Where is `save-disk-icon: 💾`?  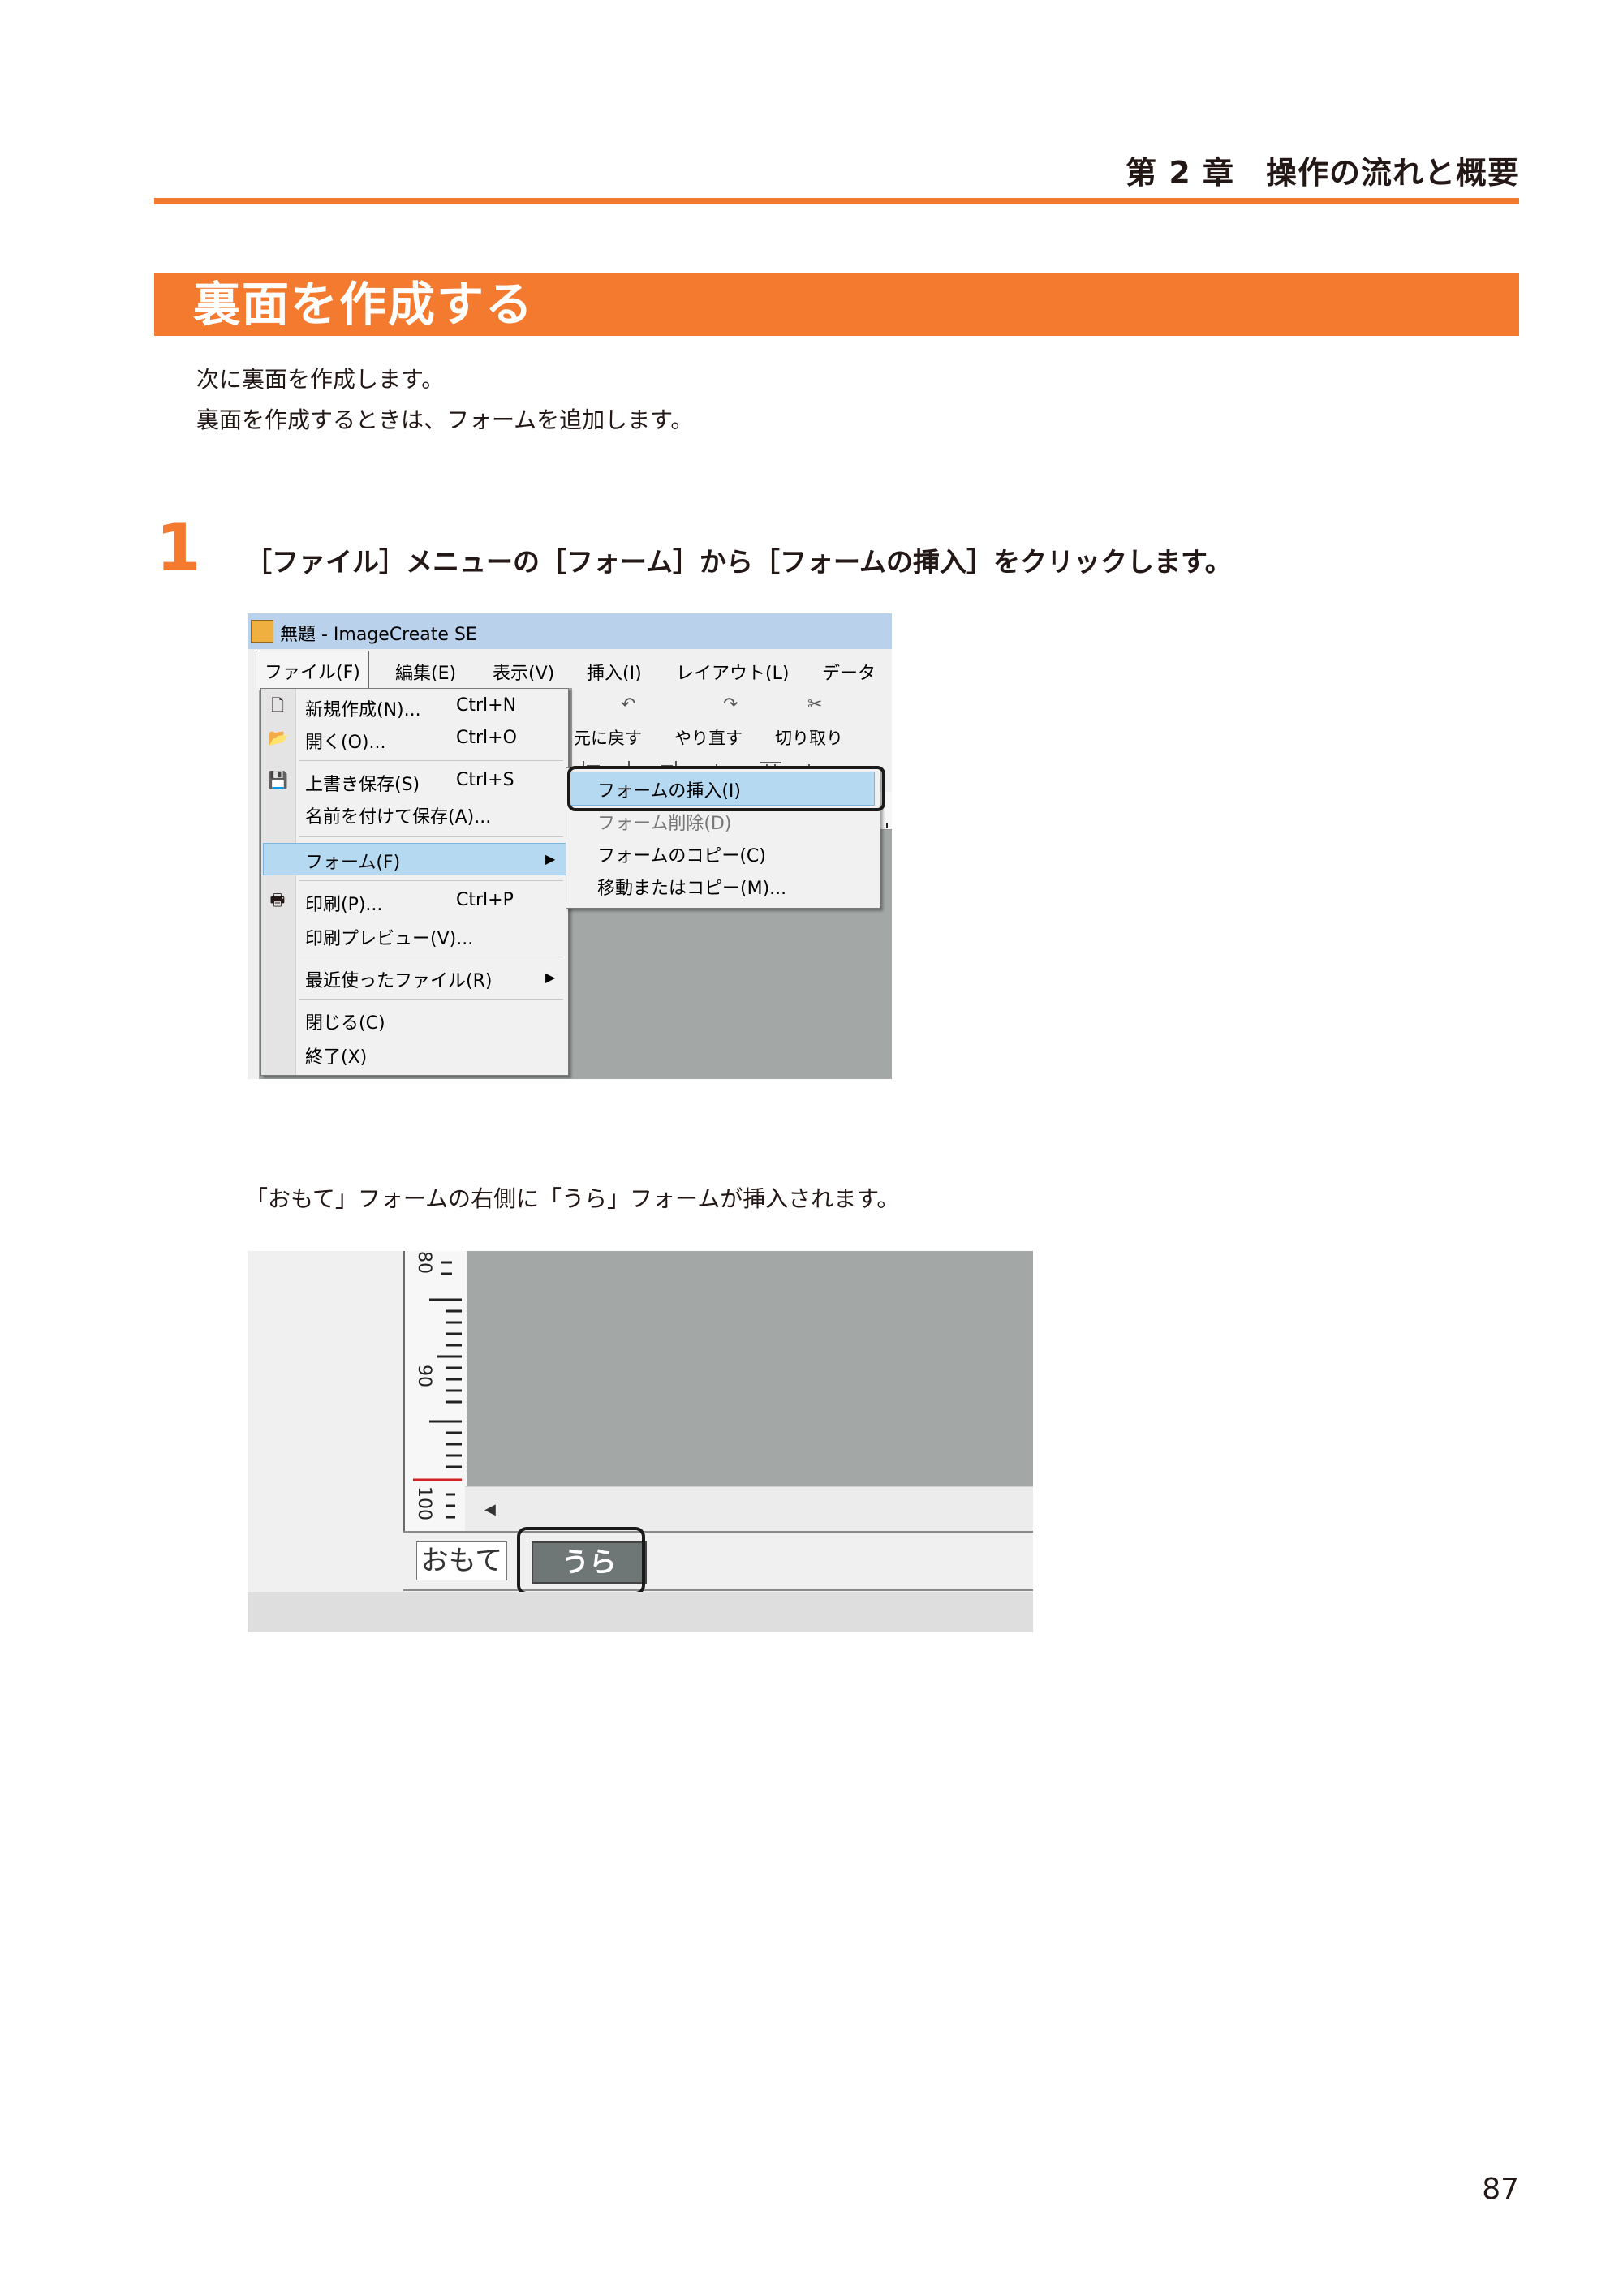
save-disk-icon: 💾 is located at coordinates (278, 779).